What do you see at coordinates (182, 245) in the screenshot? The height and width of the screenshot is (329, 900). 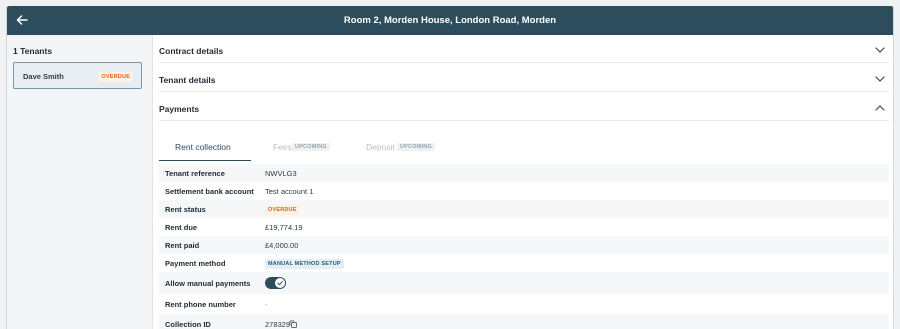 I see `rent-paid-label: Rent paid` at bounding box center [182, 245].